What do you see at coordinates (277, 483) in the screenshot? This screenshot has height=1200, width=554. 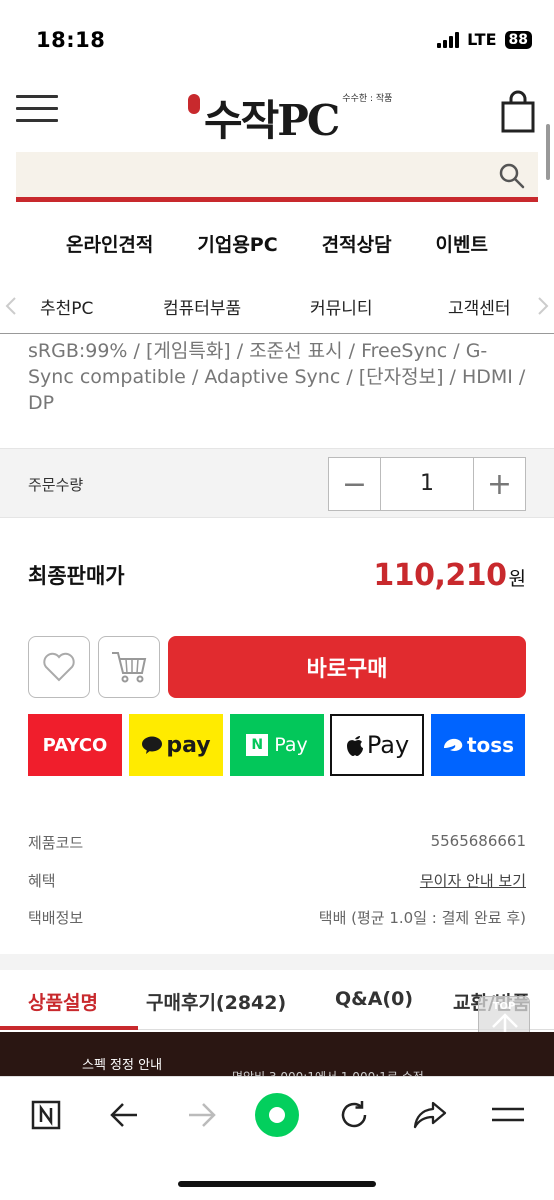 I see `quantity-section: 주문수량 − 1 +` at bounding box center [277, 483].